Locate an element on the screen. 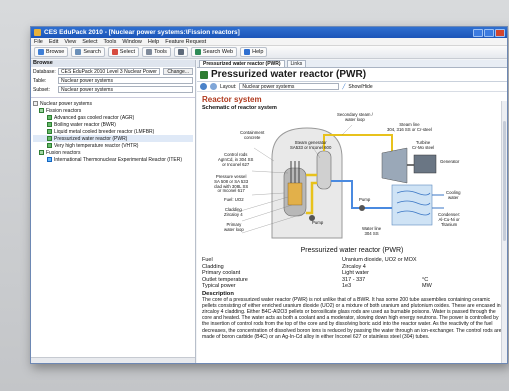 The height and width of the screenshot is (391, 509). maximize-button is located at coordinates (489, 32).